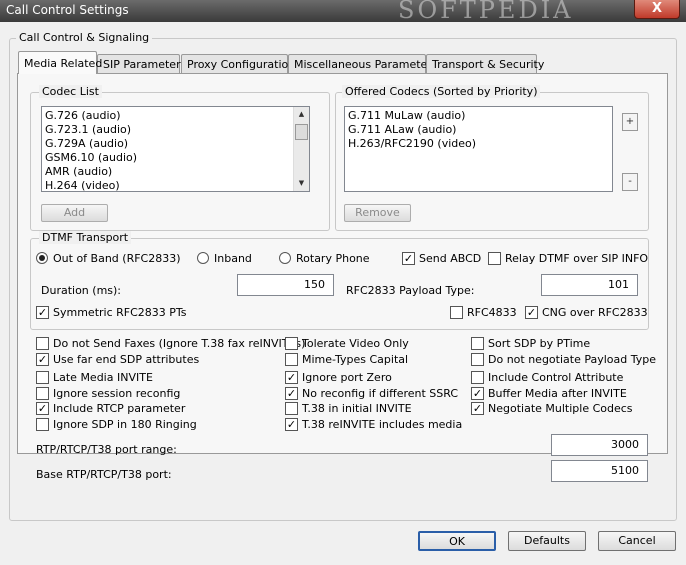  I want to click on checkbox-late-media-invite-label: Late Media INVITE, so click(103, 377).